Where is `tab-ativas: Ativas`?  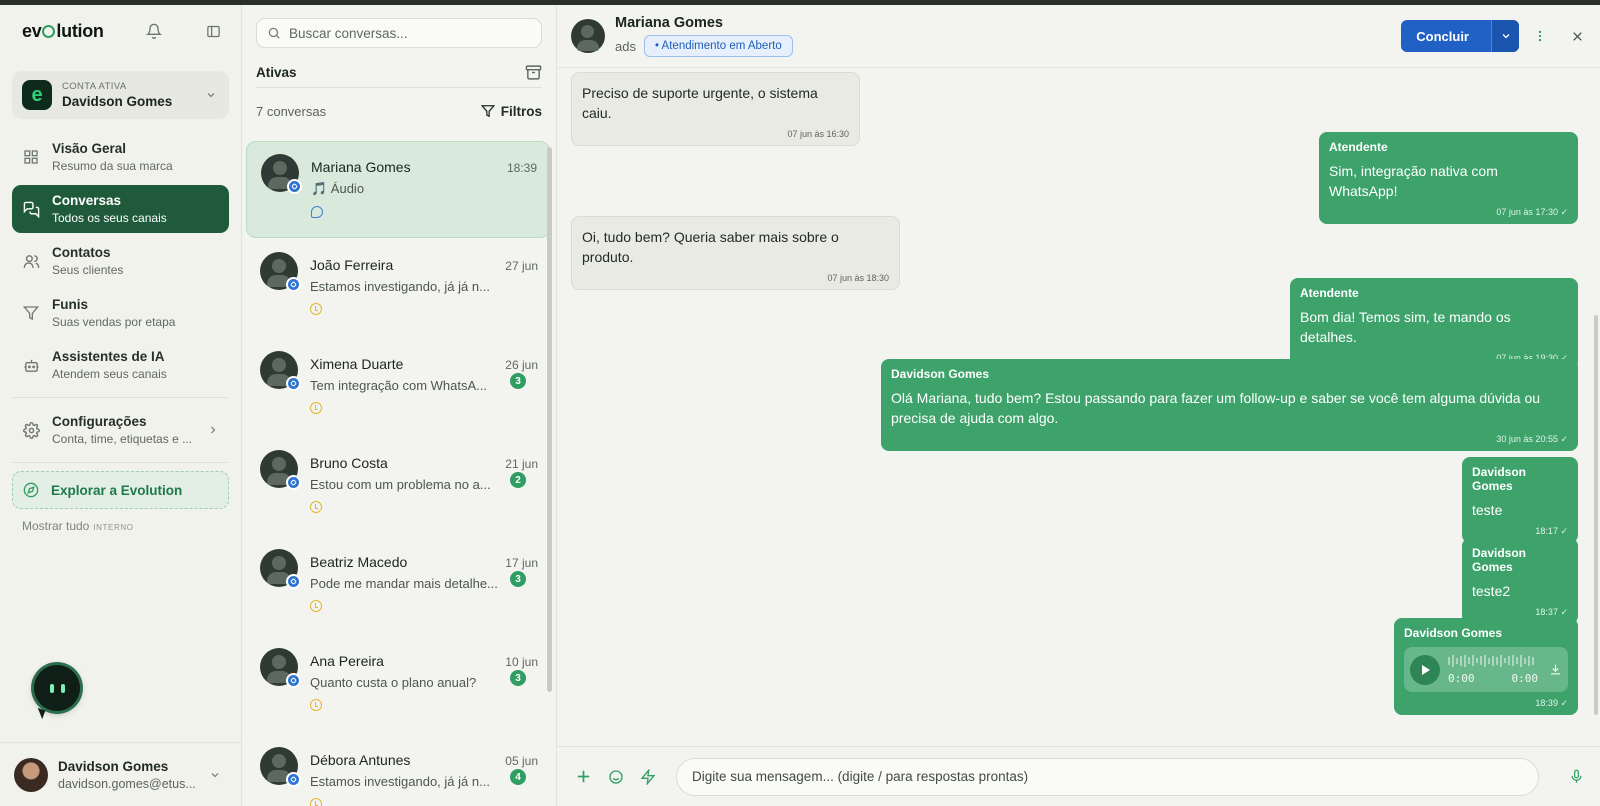 tab-ativas: Ativas is located at coordinates (276, 72).